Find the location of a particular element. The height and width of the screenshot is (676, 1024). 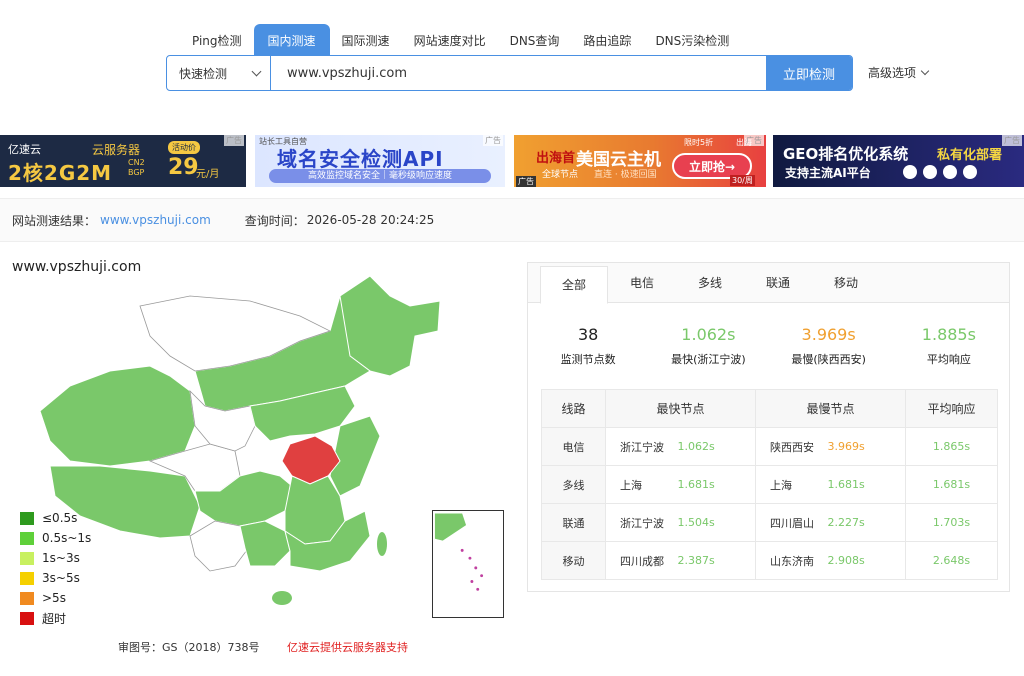

cell-slow-node: 山东济南 is located at coordinates (791, 560).